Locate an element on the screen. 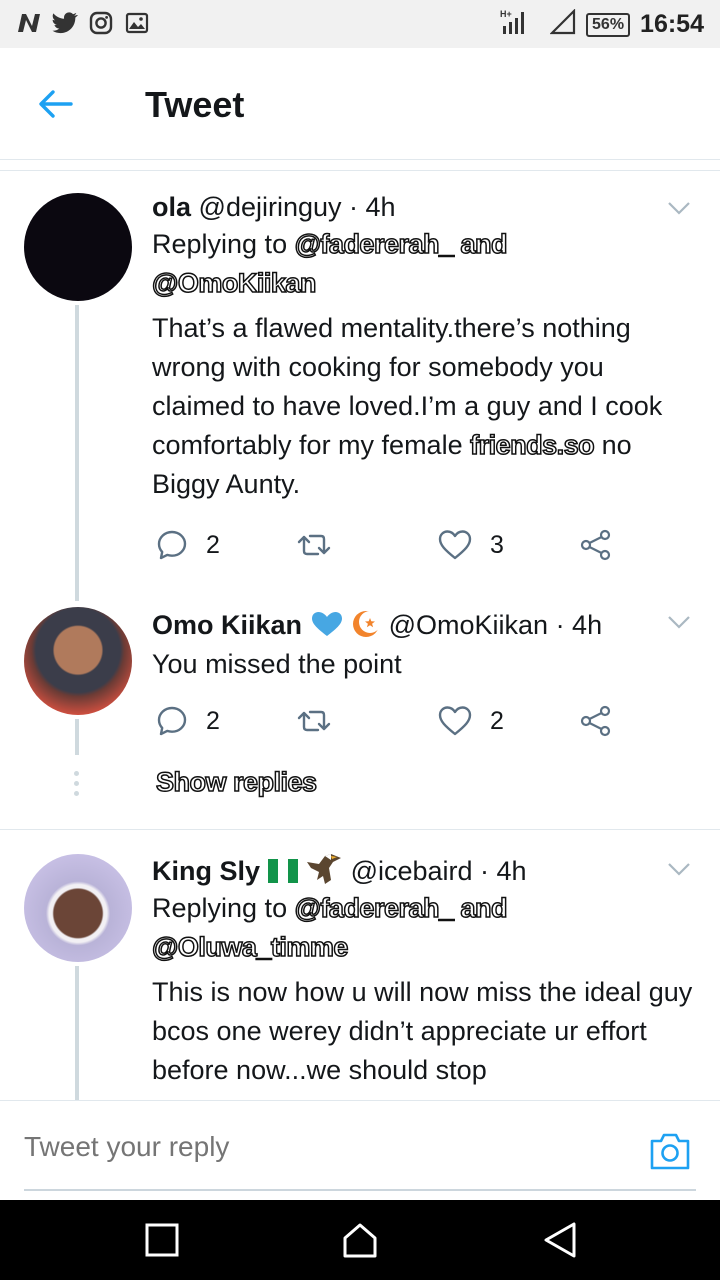 This screenshot has height=1280, width=720. back-button is located at coordinates (55, 104).